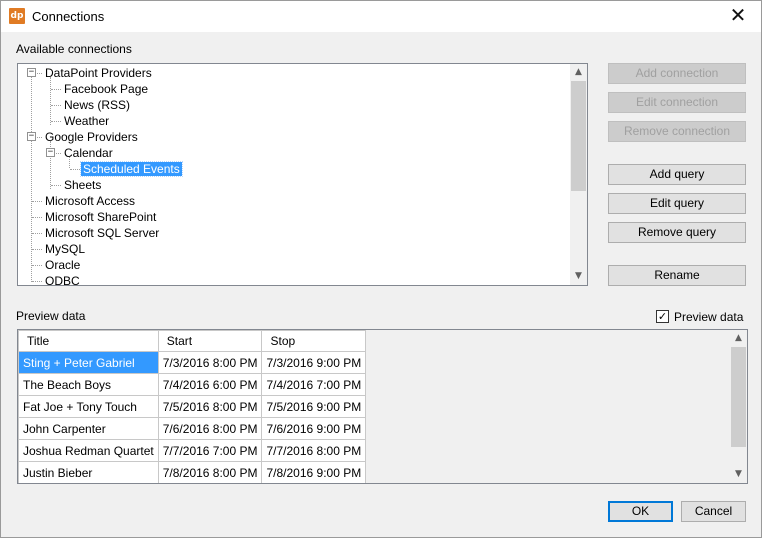 The image size is (762, 538). Describe the element at coordinates (314, 472) in the screenshot. I see `table-cell: 7/8/2016 9:00 PM` at that location.